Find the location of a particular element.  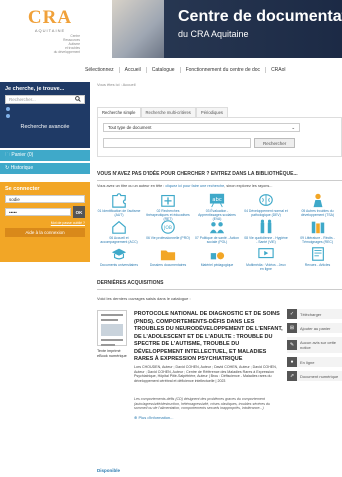

logo-text: CRA is located at coordinates (50, 17).